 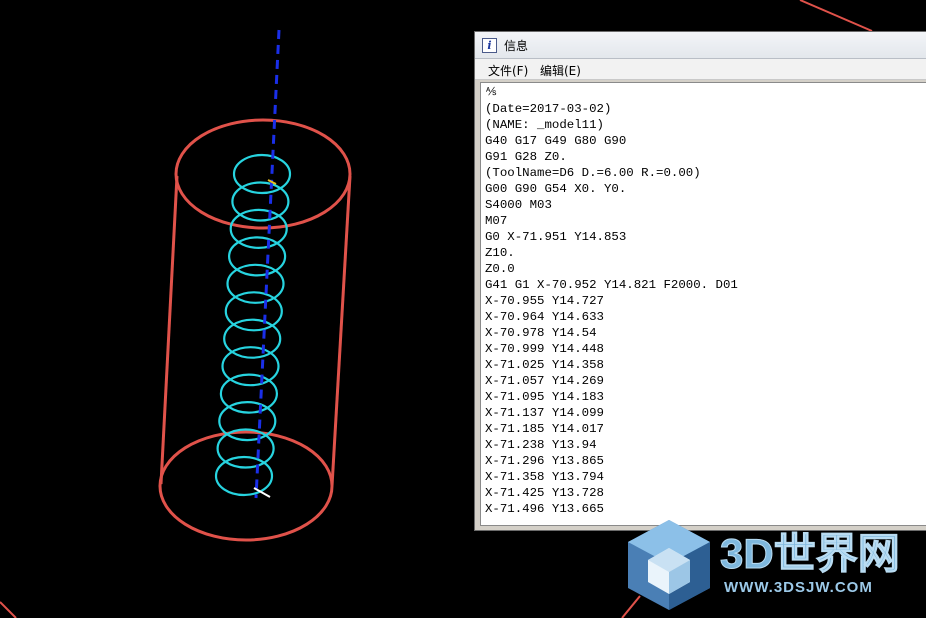 What do you see at coordinates (500, 269) in the screenshot?
I see `nc-code-line: Z0.0` at bounding box center [500, 269].